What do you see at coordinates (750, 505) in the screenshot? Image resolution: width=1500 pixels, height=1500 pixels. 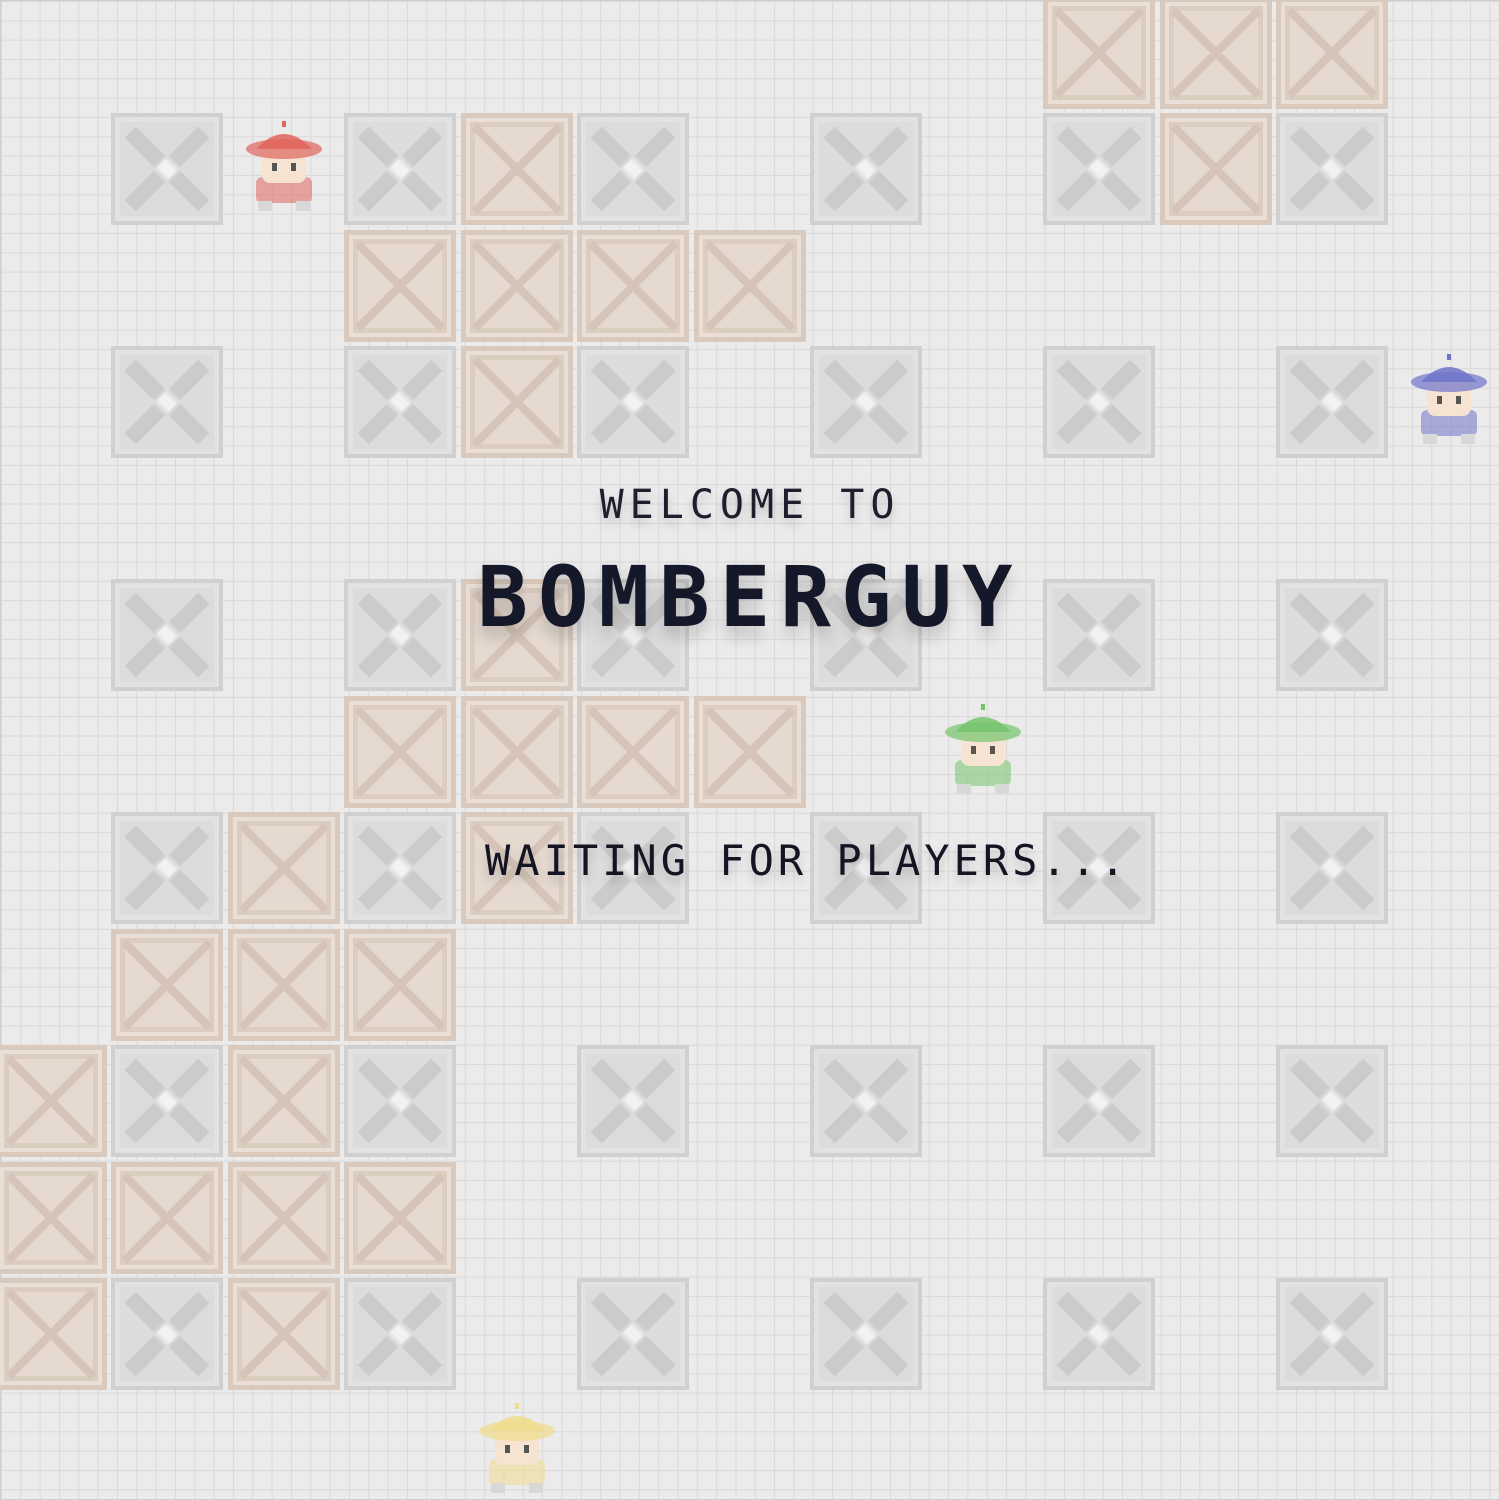 I see `welcome-text: WELCOME TO` at bounding box center [750, 505].